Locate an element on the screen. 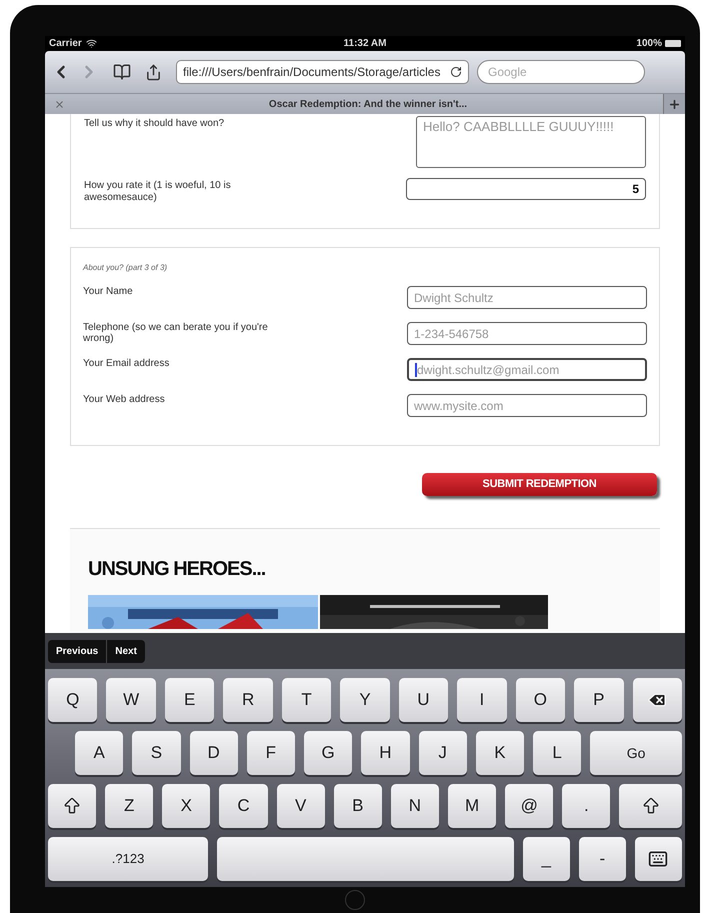  letter-key: I is located at coordinates (482, 700).